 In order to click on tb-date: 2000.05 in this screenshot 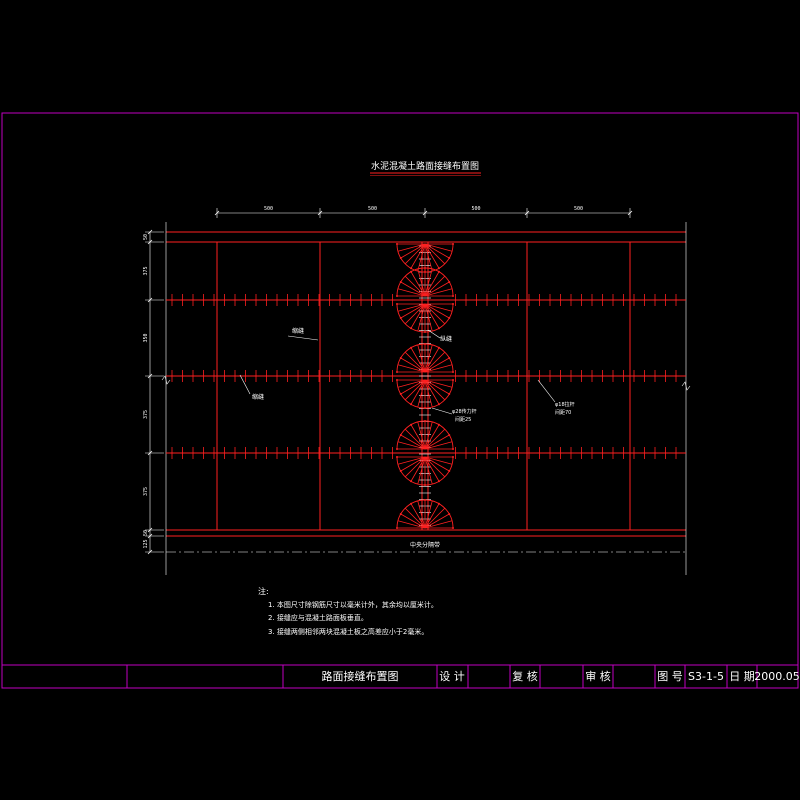, I will do `click(777, 676)`.